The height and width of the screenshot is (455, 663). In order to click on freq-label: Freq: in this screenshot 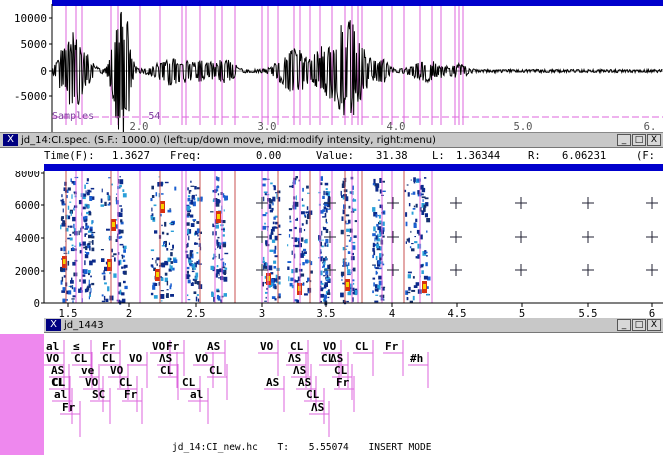, I will do `click(186, 156)`.